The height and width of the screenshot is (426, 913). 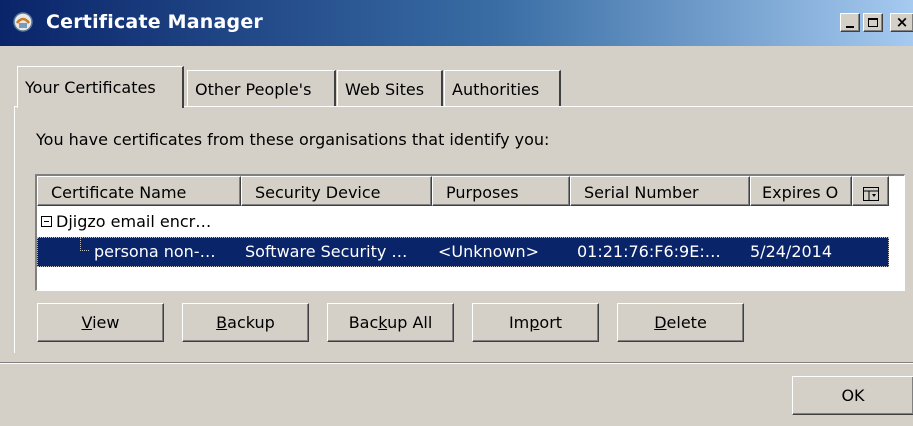 What do you see at coordinates (390, 88) in the screenshot?
I see `tab-web-sites: Web Sites` at bounding box center [390, 88].